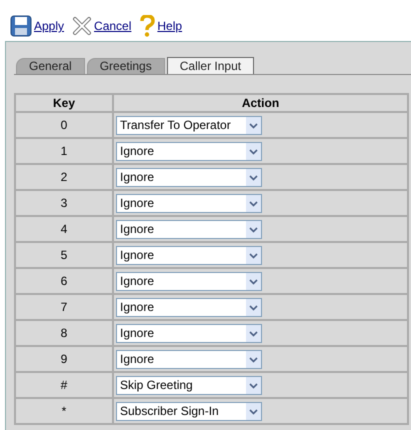 This screenshot has width=411, height=430. What do you see at coordinates (64, 203) in the screenshot?
I see `key-cell: 3` at bounding box center [64, 203].